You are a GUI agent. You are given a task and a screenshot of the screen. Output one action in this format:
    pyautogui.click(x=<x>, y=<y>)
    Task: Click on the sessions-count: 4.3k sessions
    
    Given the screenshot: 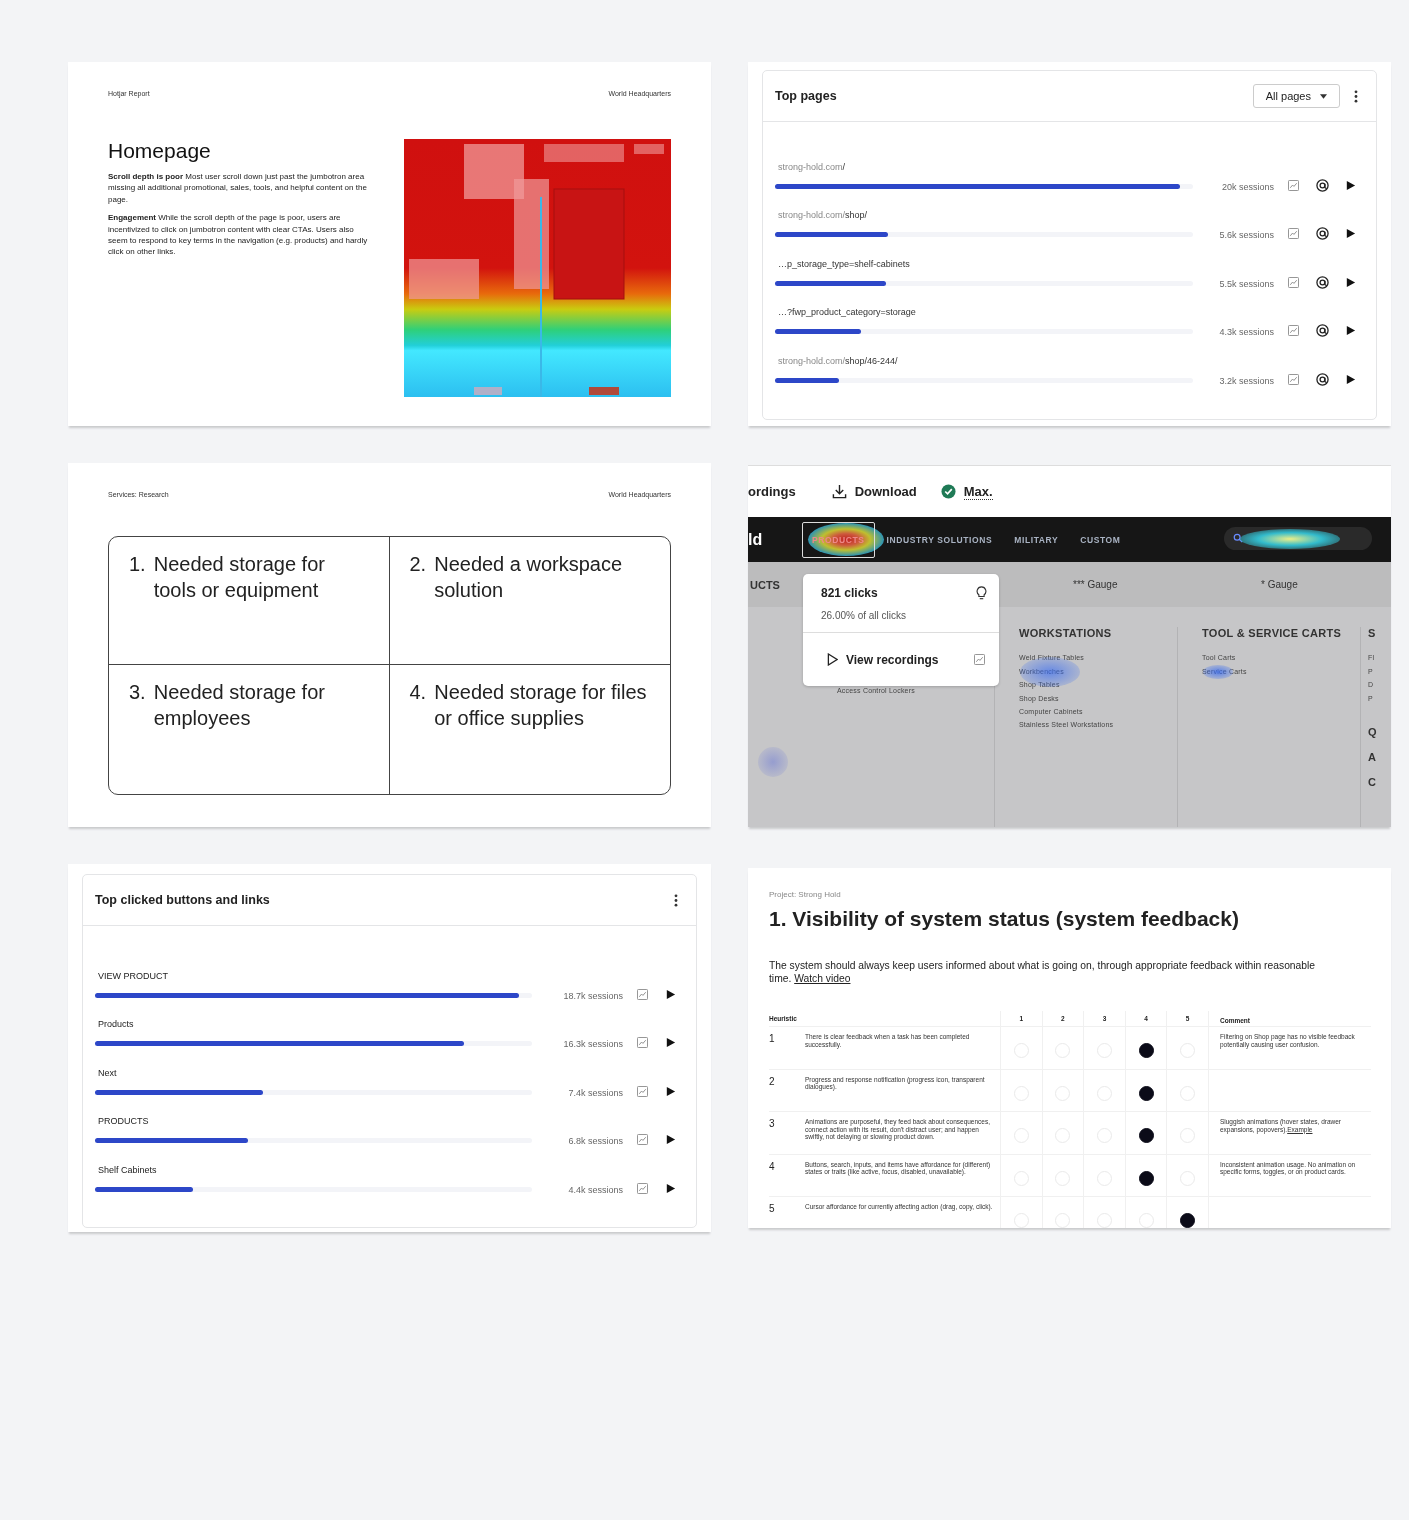 What is the action you would take?
    pyautogui.click(x=1246, y=332)
    